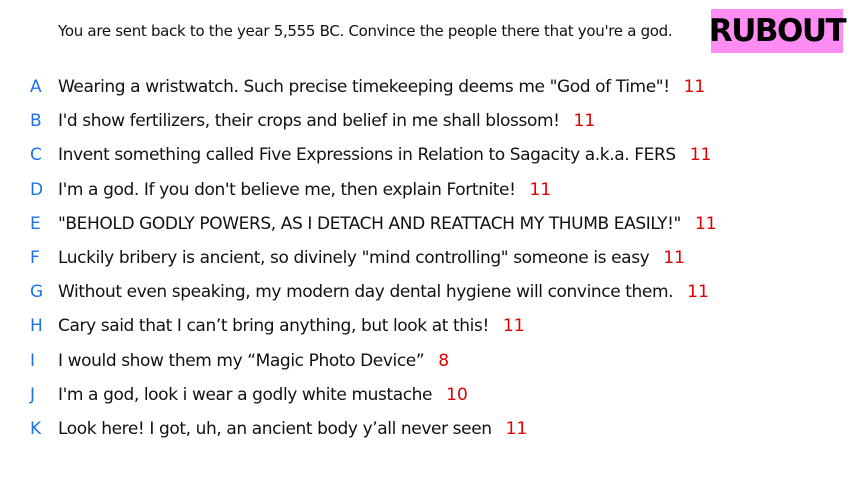 This screenshot has height=480, width=853. What do you see at coordinates (444, 360) in the screenshot?
I see `answer-score: 8` at bounding box center [444, 360].